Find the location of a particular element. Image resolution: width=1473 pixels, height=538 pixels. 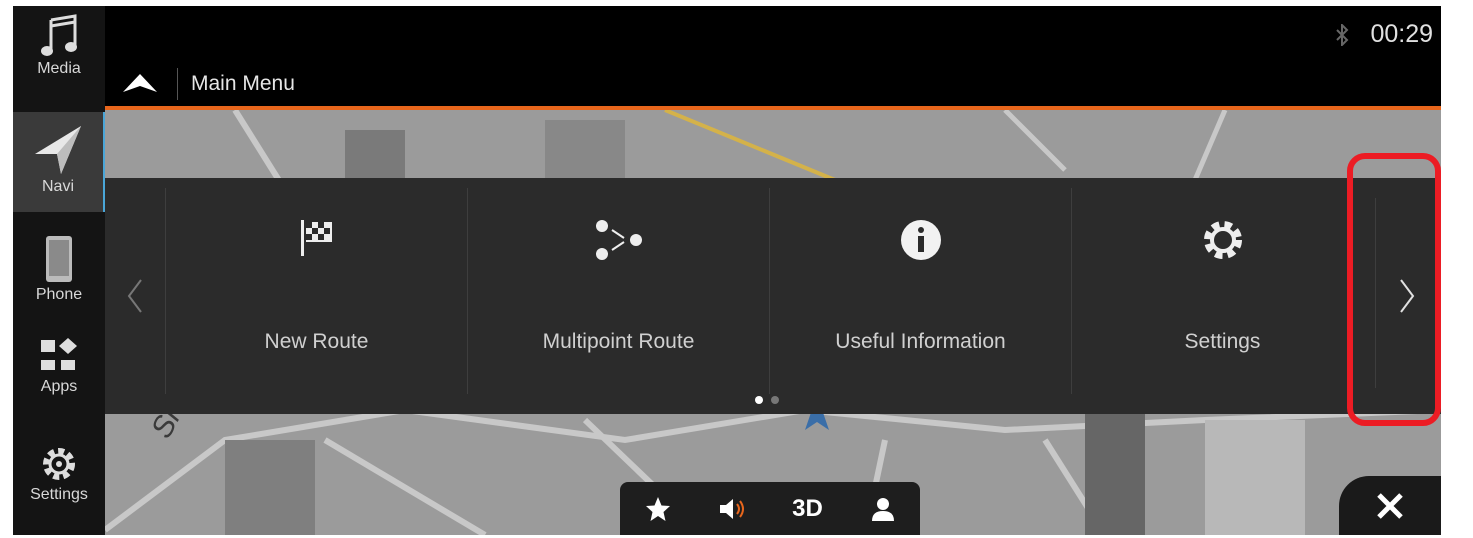

rail-item-apps: Apps is located at coordinates (59, 376).